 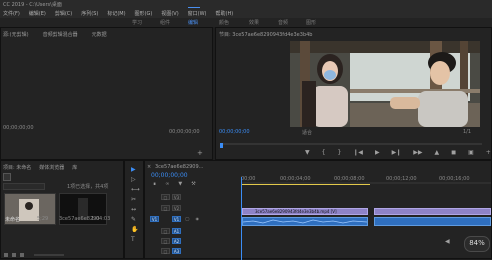 I want to click on video-clip: 3ce57ae6e8290943fd4e3e3b4b.mp4 [V], so click(x=305, y=211).